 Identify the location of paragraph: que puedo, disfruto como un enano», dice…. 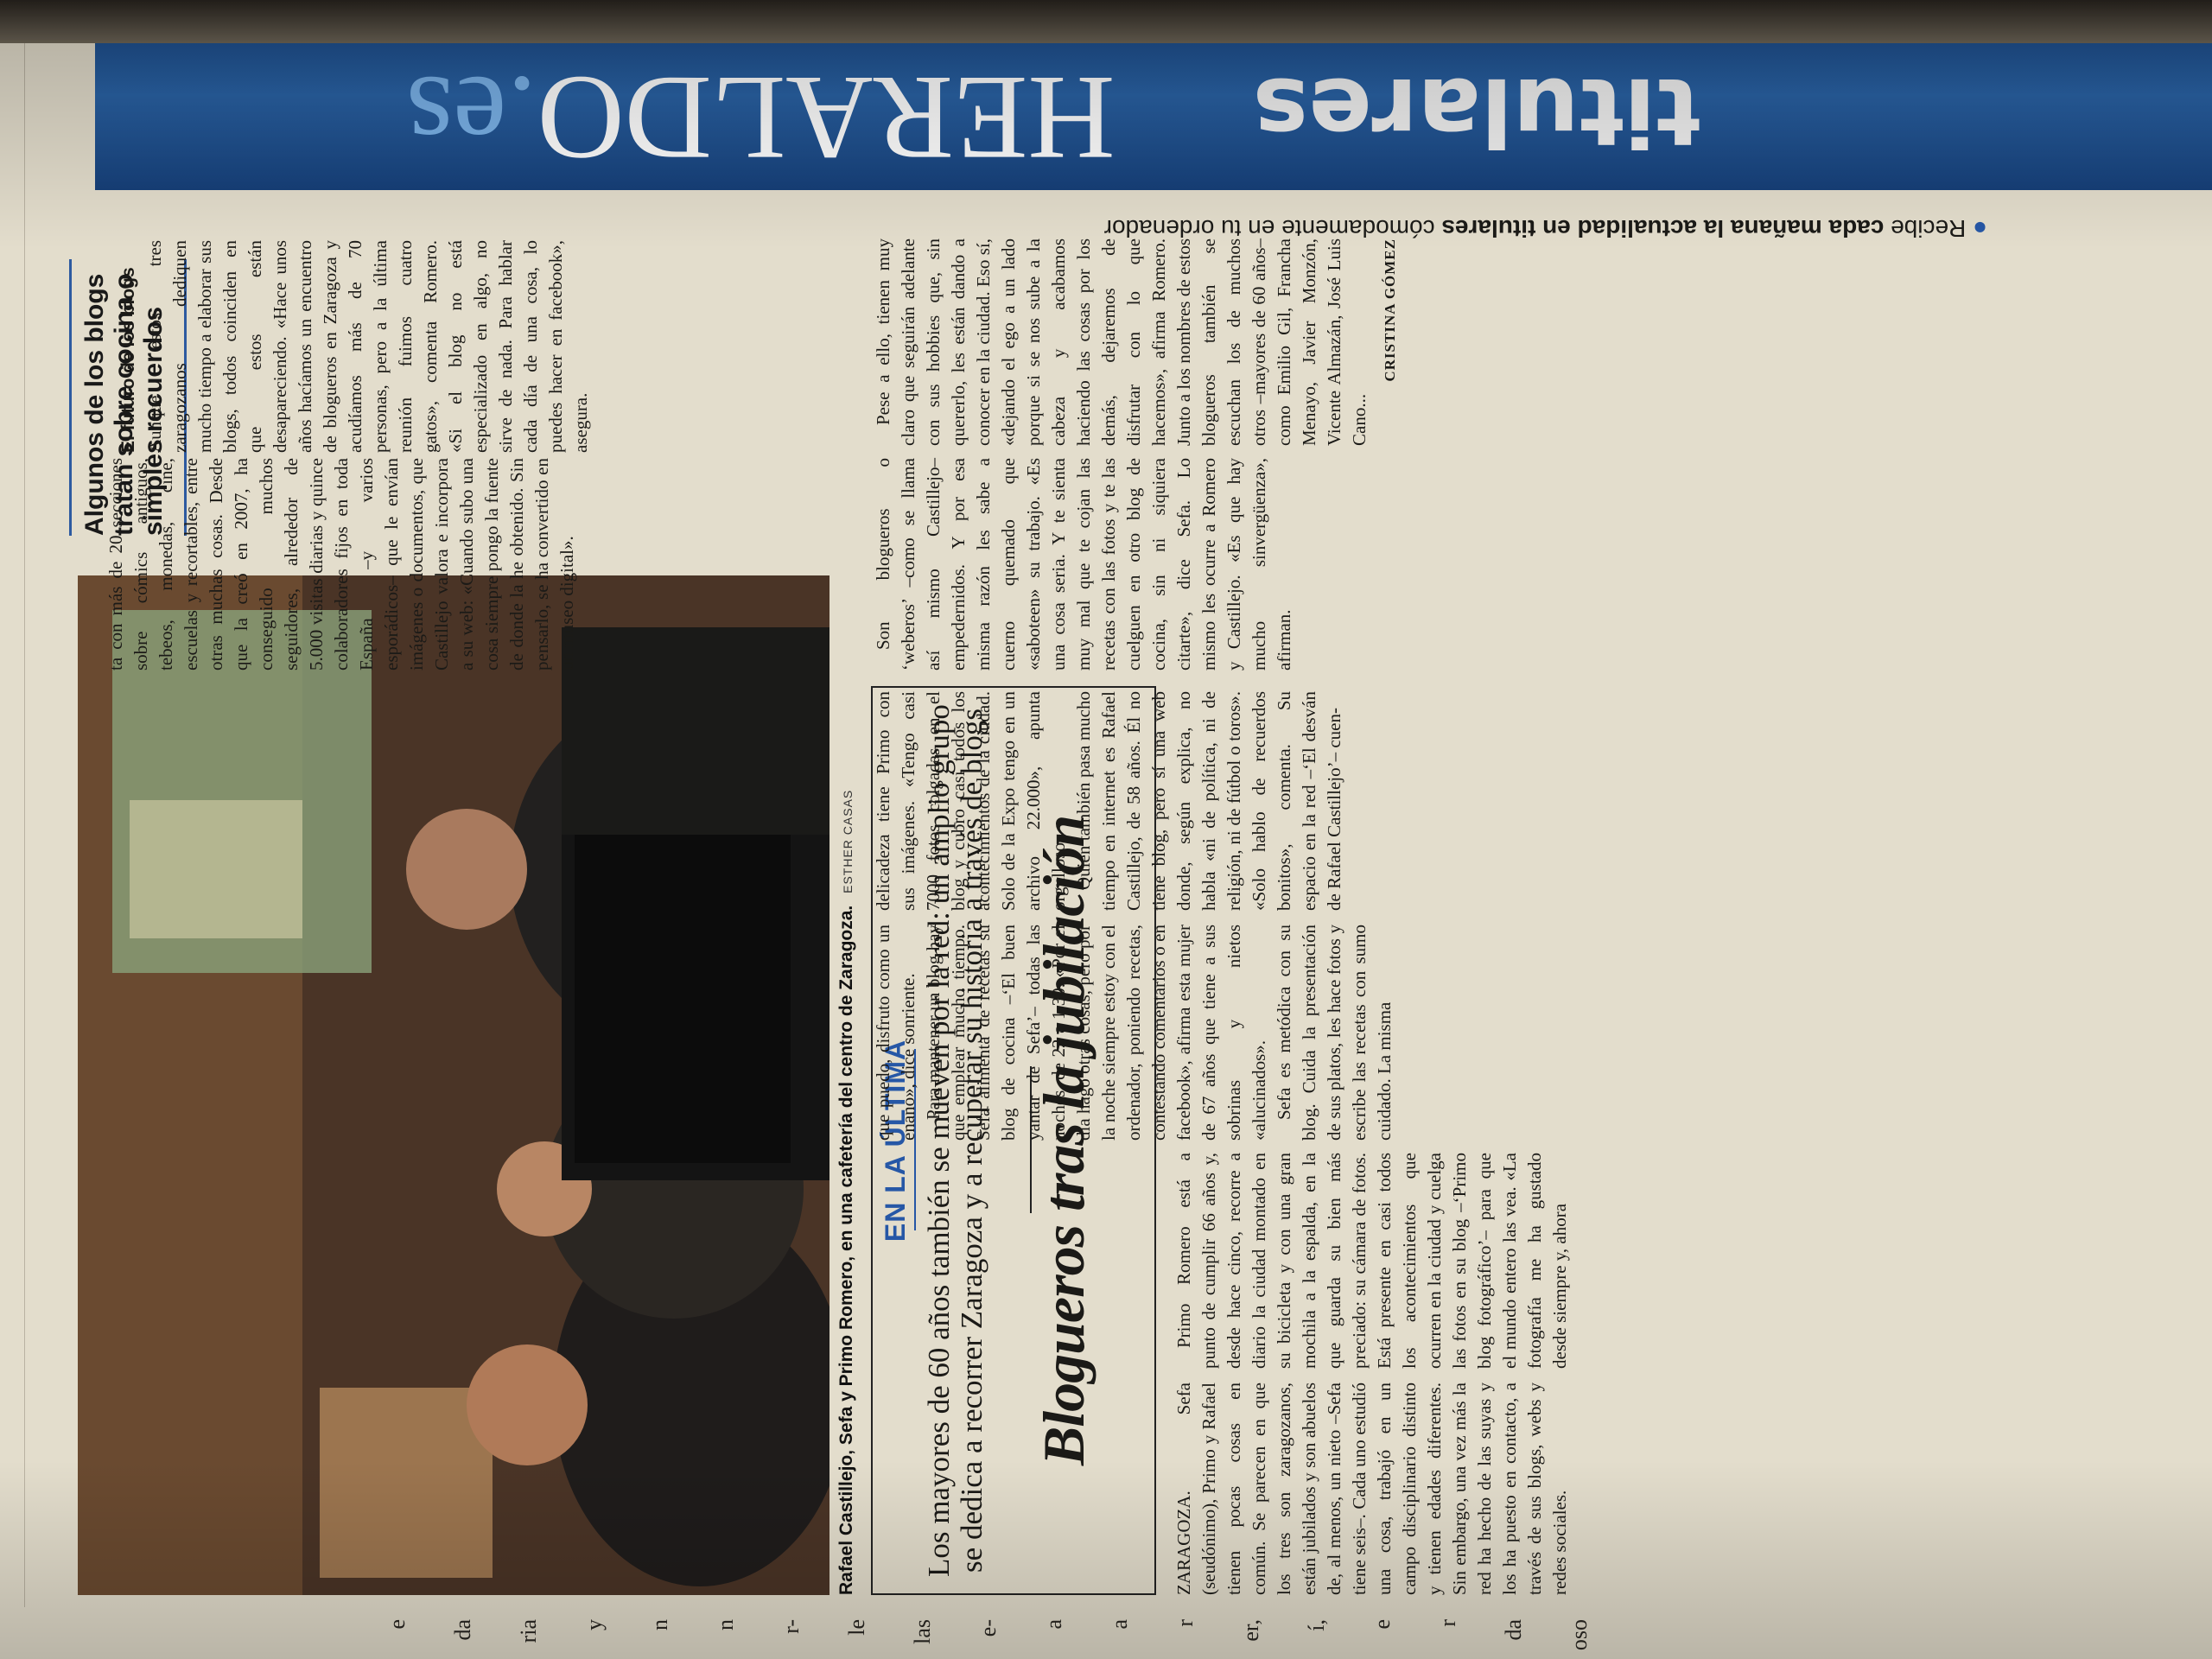
(895, 1033).